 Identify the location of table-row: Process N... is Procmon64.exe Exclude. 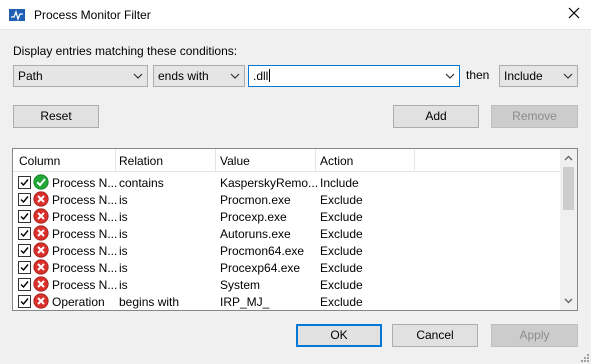
(287, 250).